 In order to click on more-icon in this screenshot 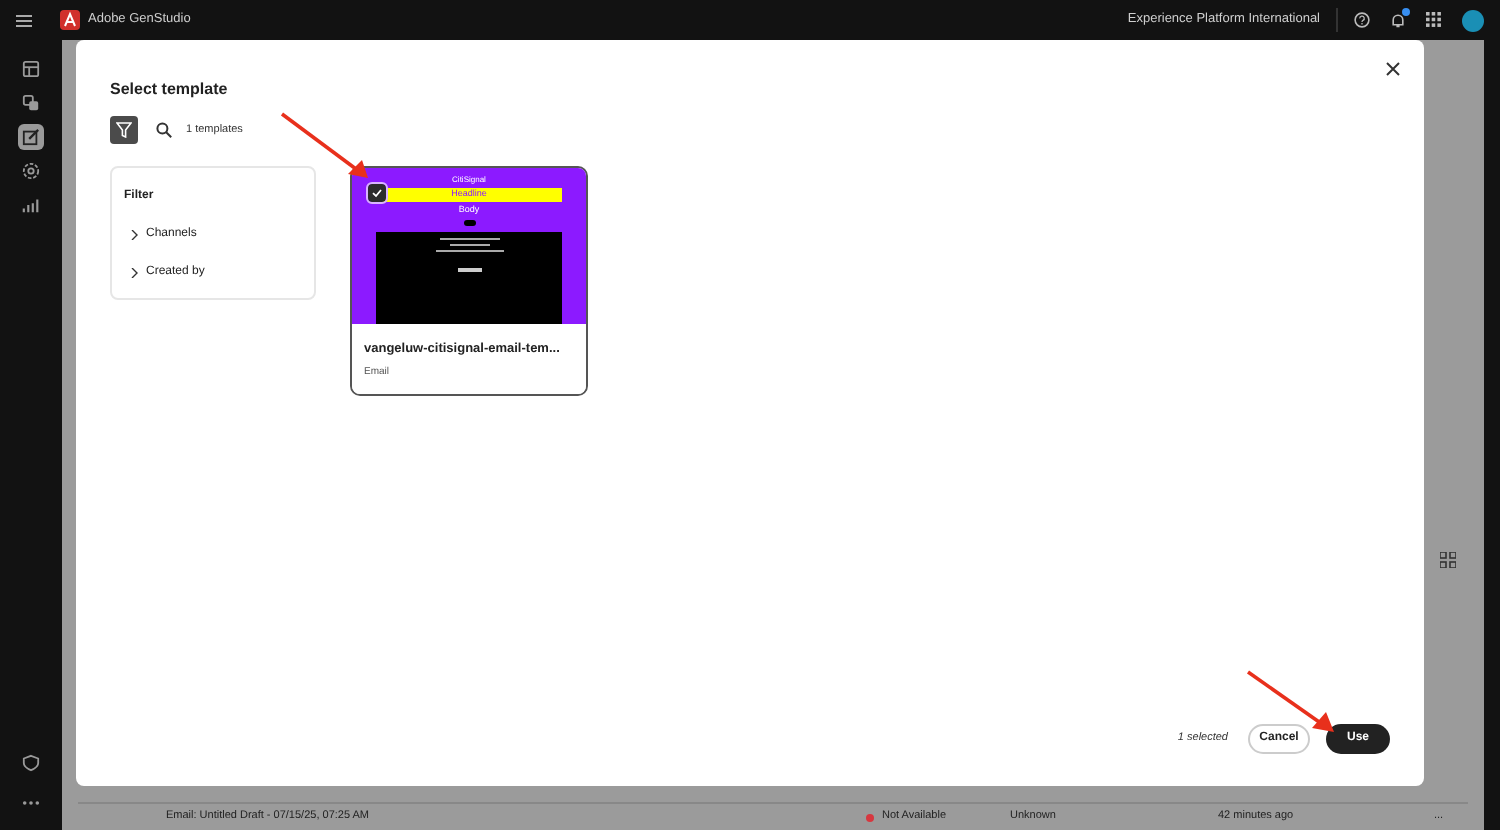, I will do `click(31, 803)`.